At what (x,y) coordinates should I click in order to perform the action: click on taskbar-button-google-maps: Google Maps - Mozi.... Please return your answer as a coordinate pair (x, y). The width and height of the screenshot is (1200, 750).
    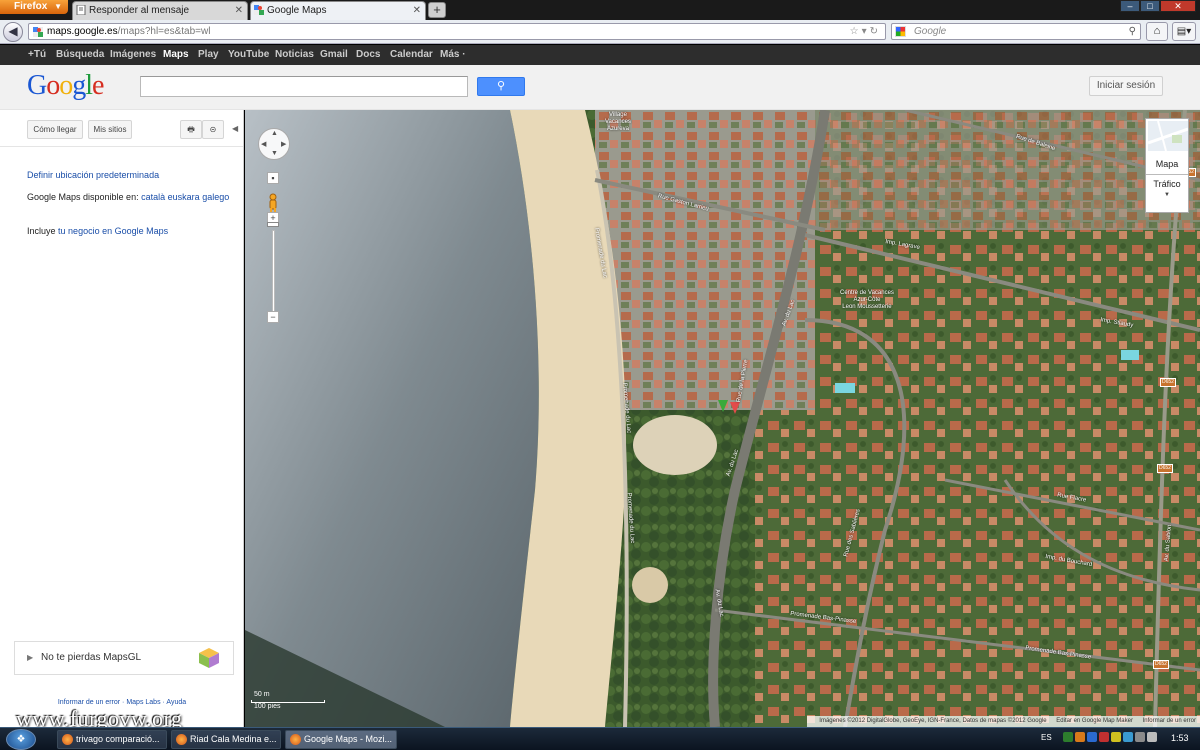
    Looking at the image, I should click on (341, 739).